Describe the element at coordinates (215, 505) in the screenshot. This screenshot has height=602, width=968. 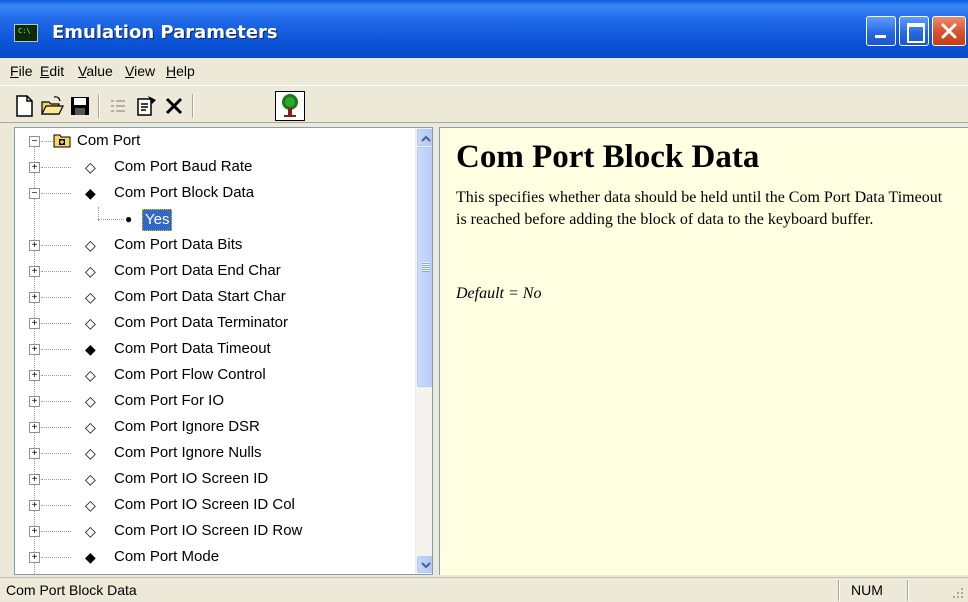
I see `tree-item: + ◇ Com Port IO Screen ID Col` at that location.